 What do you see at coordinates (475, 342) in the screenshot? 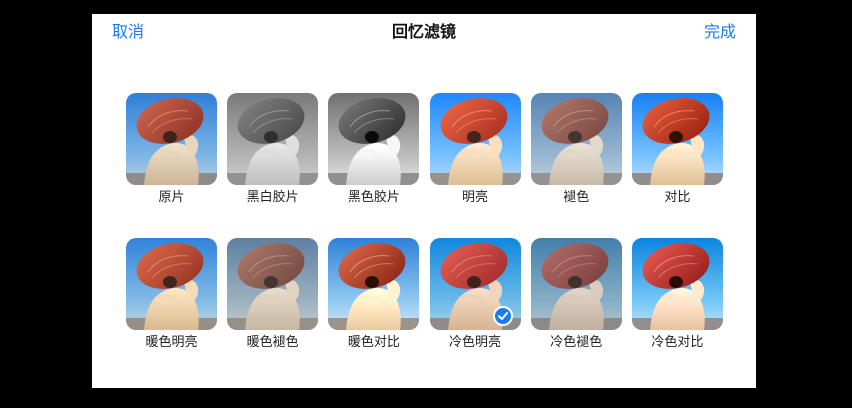
I see `filter-label: 冷色明亮` at bounding box center [475, 342].